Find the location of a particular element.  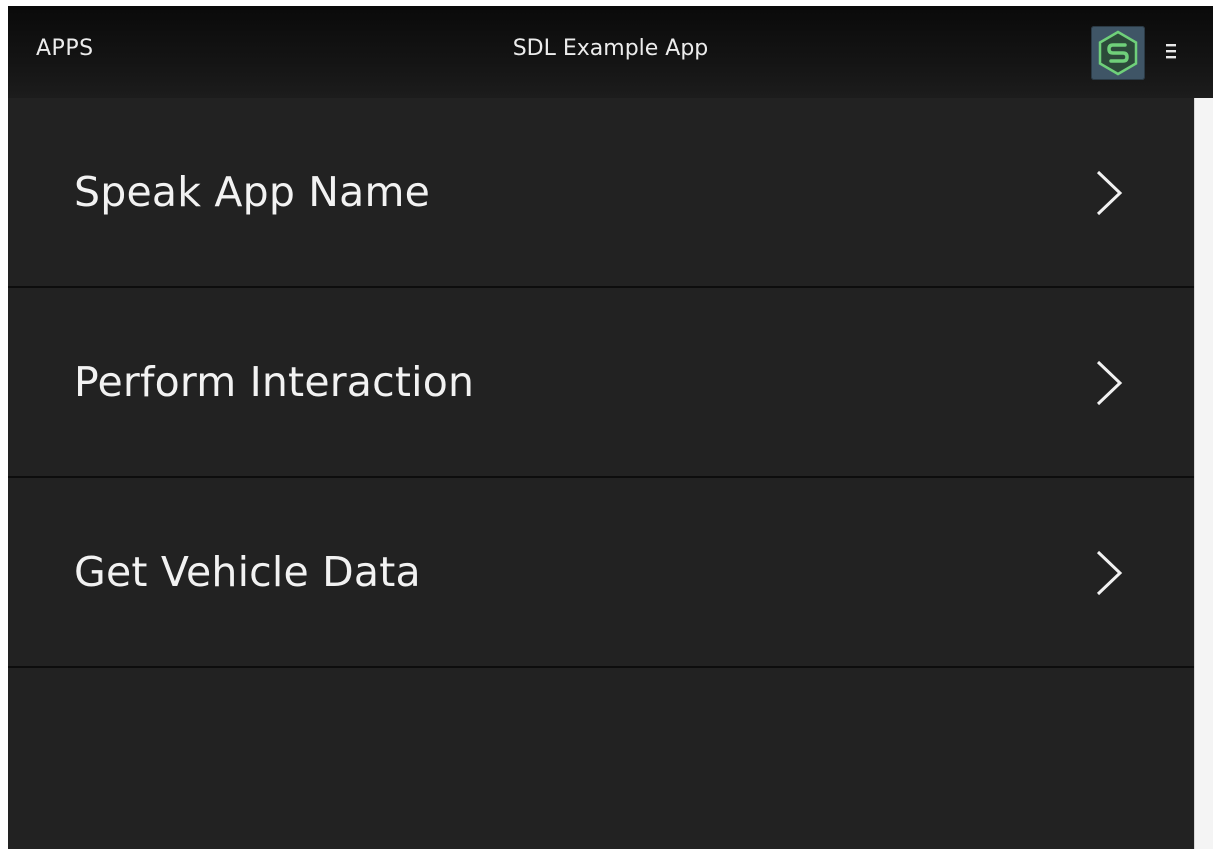

list-item-label: Speak App Name is located at coordinates (252, 192).